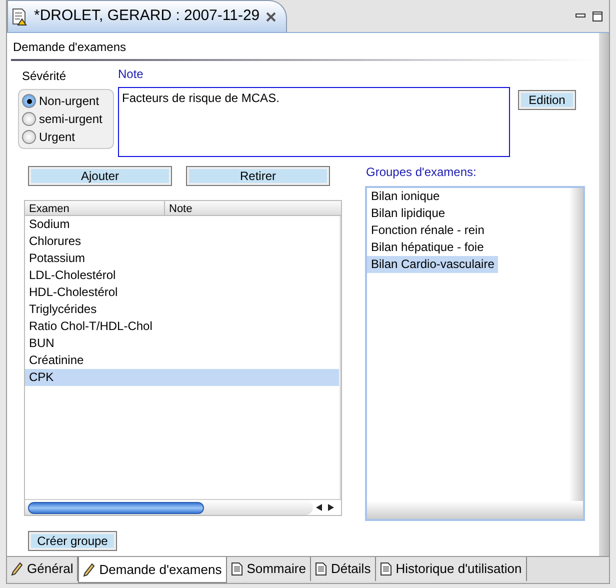 The image size is (616, 588). What do you see at coordinates (147, 16) in the screenshot?
I see `editor-title: *DROLET, GERARD : 2007-11-29` at bounding box center [147, 16].